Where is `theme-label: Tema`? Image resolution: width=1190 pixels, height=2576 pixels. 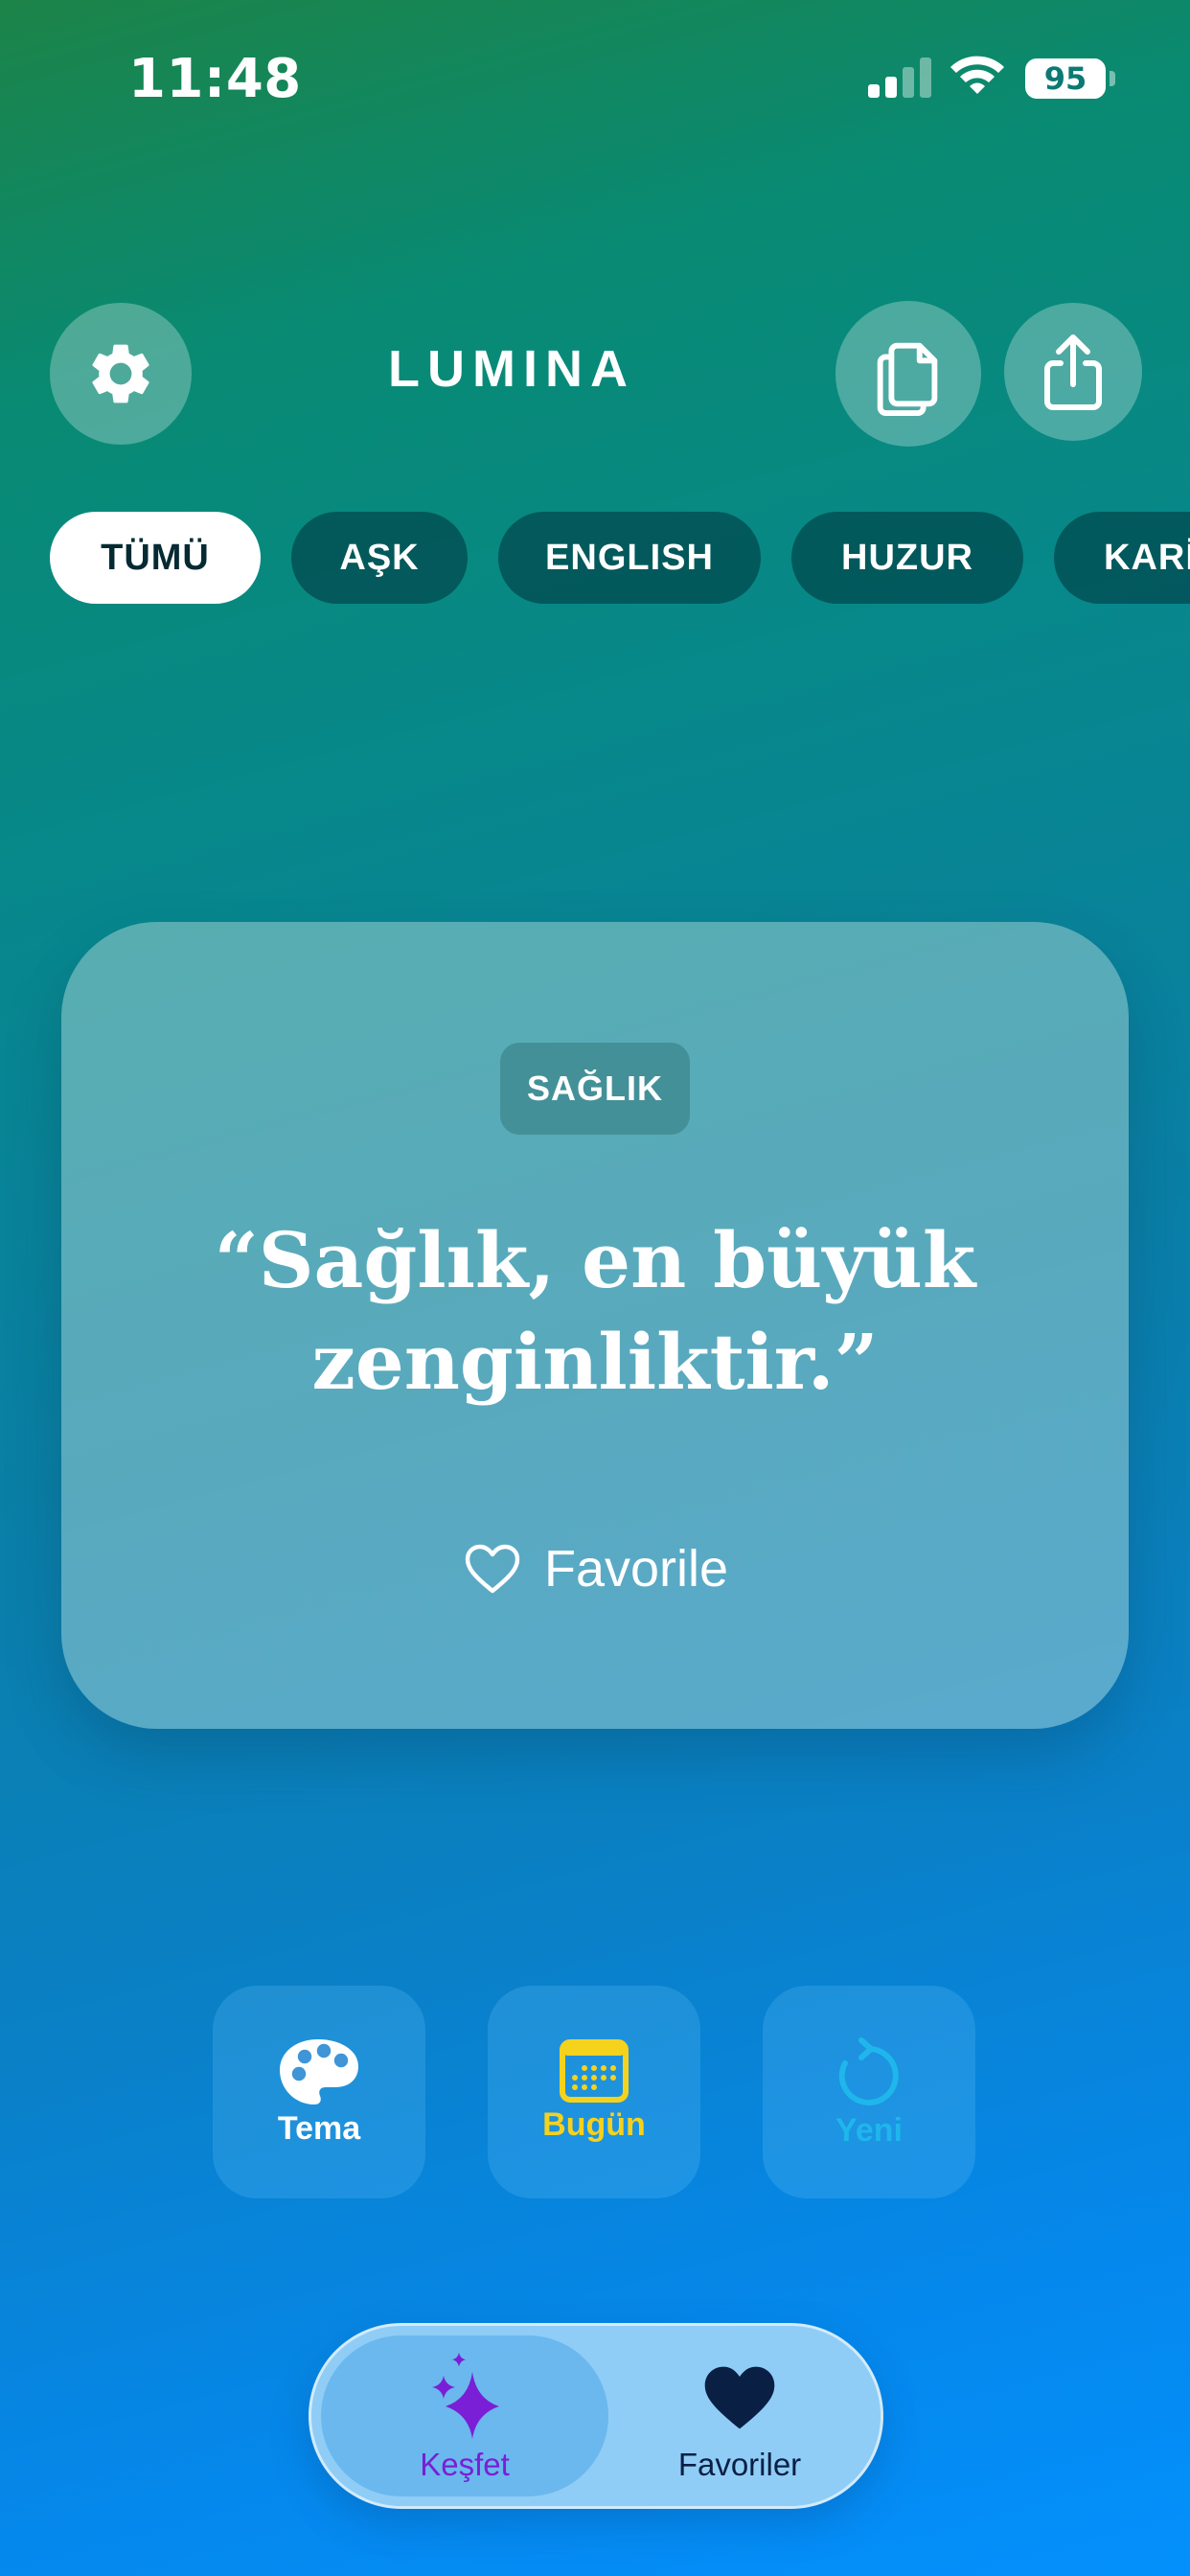
theme-label: Tema is located at coordinates (319, 2128).